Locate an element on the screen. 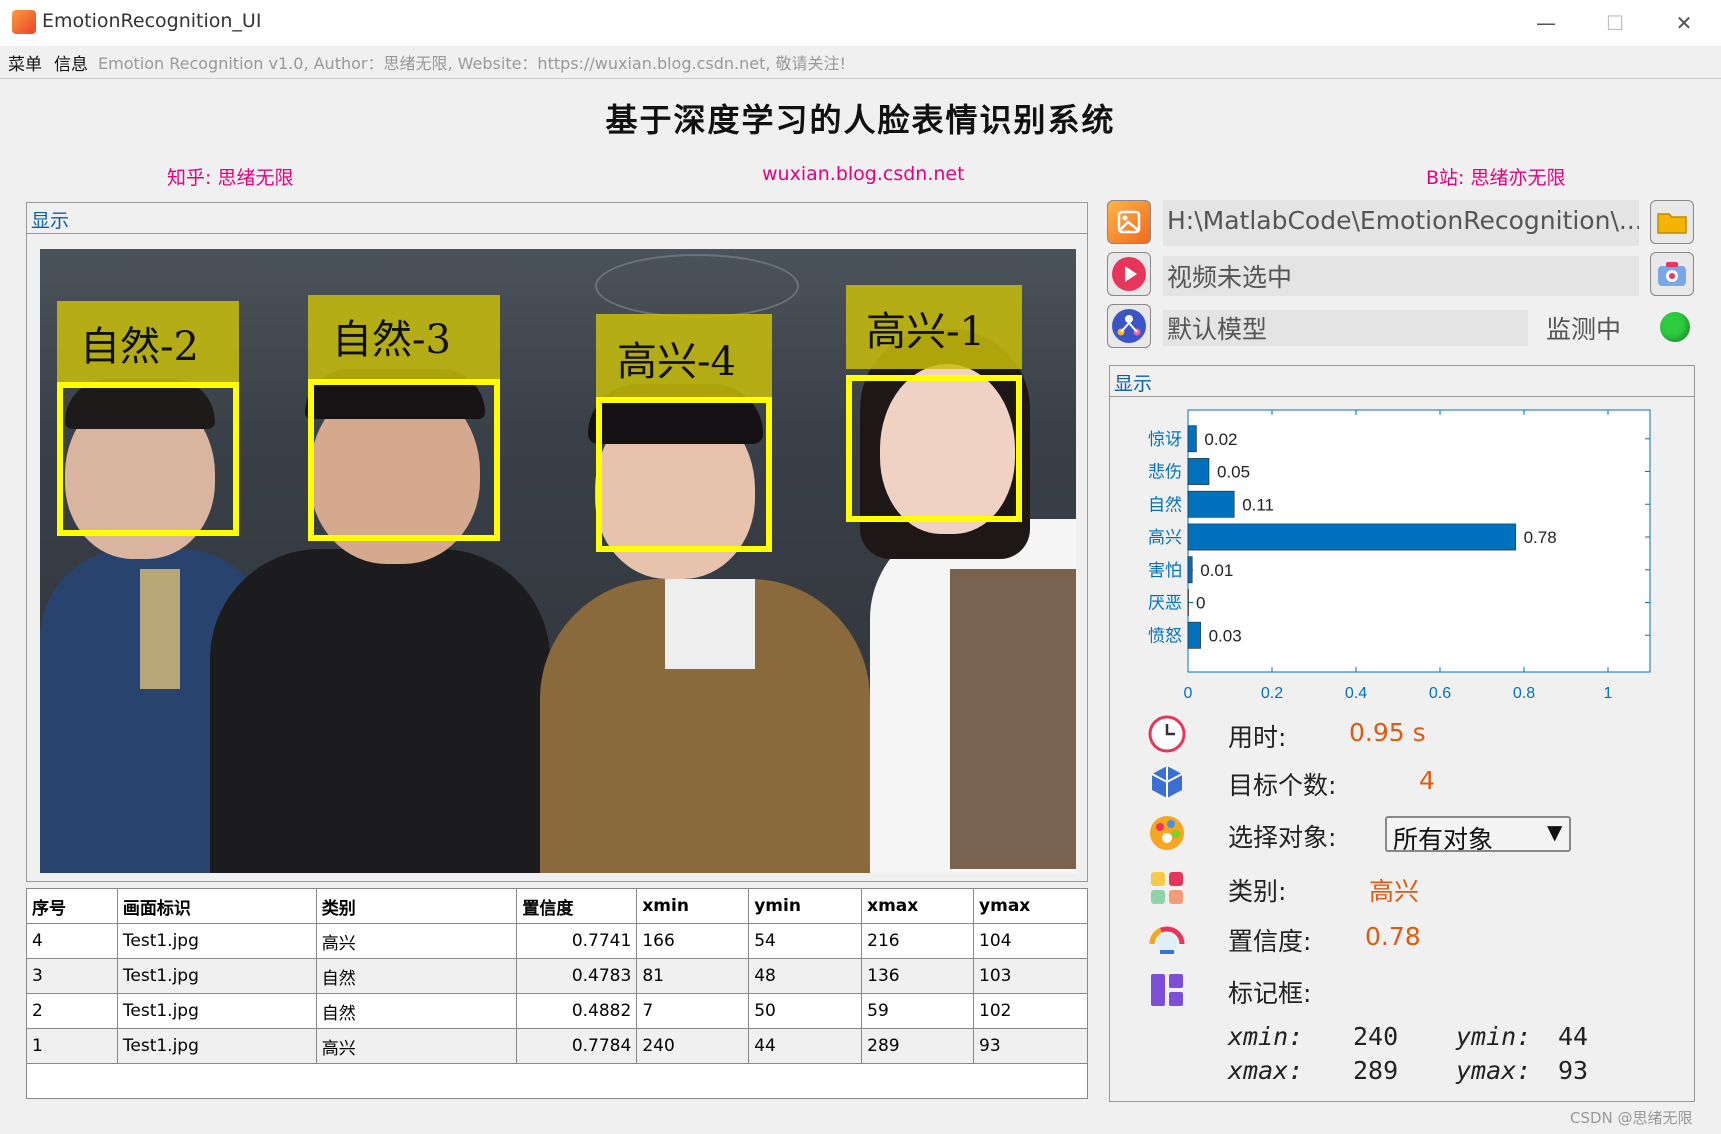 This screenshot has height=1134, width=1721. x-tick-label: 0.8 is located at coordinates (1524, 693).